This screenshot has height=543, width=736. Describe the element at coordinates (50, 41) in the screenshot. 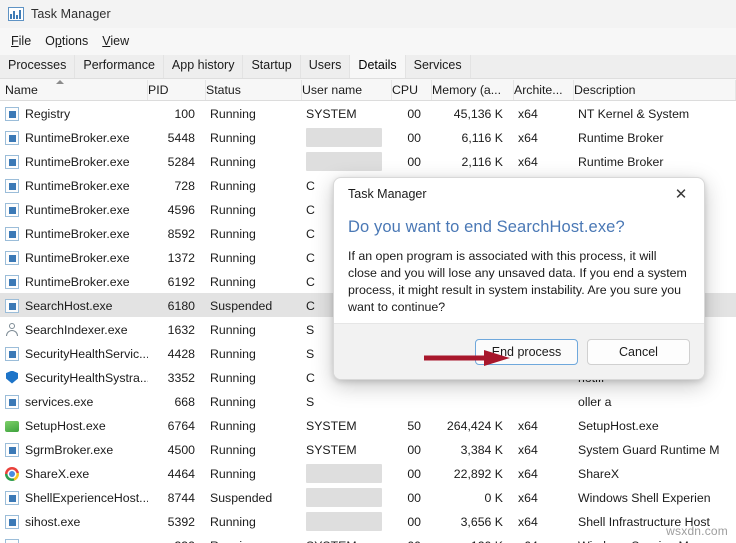

I see `menu-item-options-pre: O` at that location.